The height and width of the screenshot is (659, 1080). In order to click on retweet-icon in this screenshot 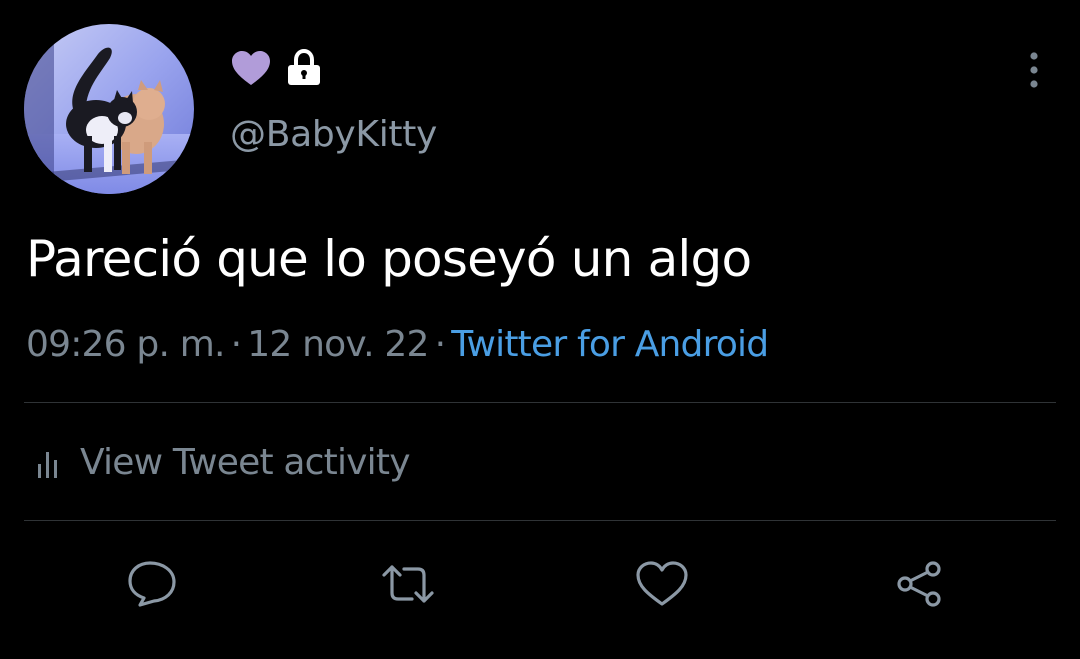, I will do `click(408, 584)`.